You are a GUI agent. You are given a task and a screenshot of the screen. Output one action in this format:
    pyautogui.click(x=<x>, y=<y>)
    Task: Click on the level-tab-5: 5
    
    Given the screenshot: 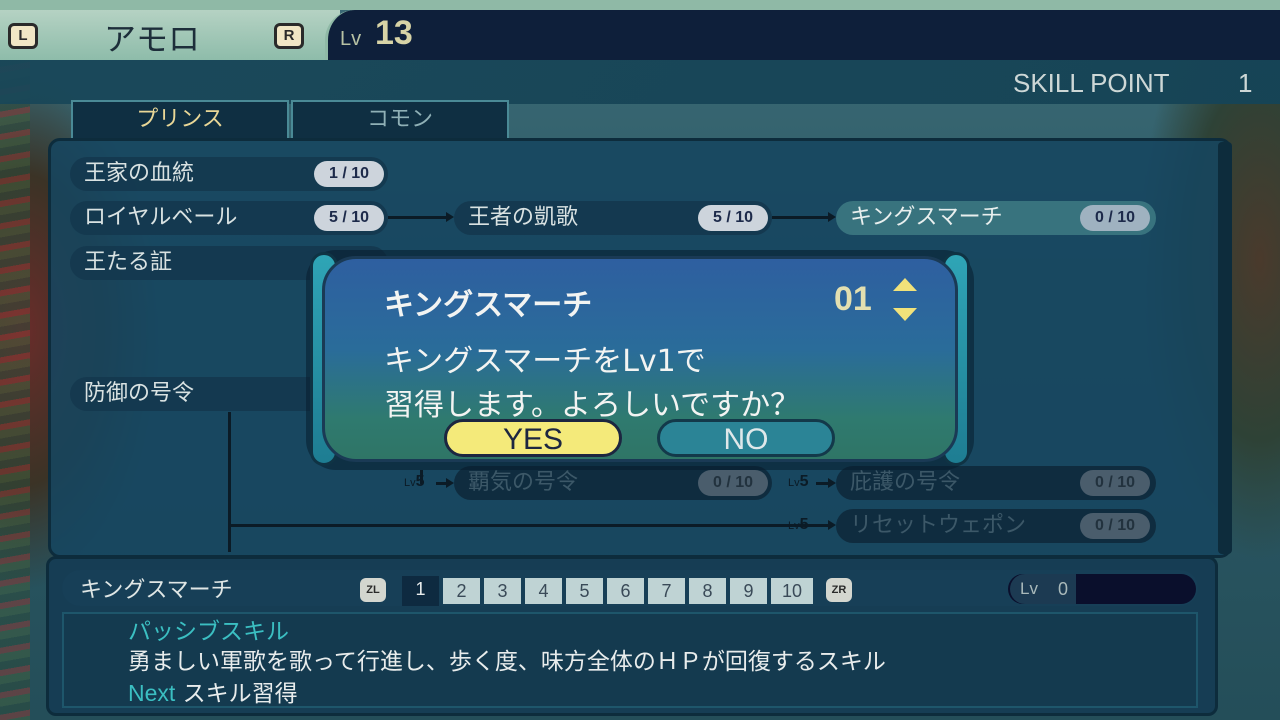 What is the action you would take?
    pyautogui.click(x=584, y=591)
    